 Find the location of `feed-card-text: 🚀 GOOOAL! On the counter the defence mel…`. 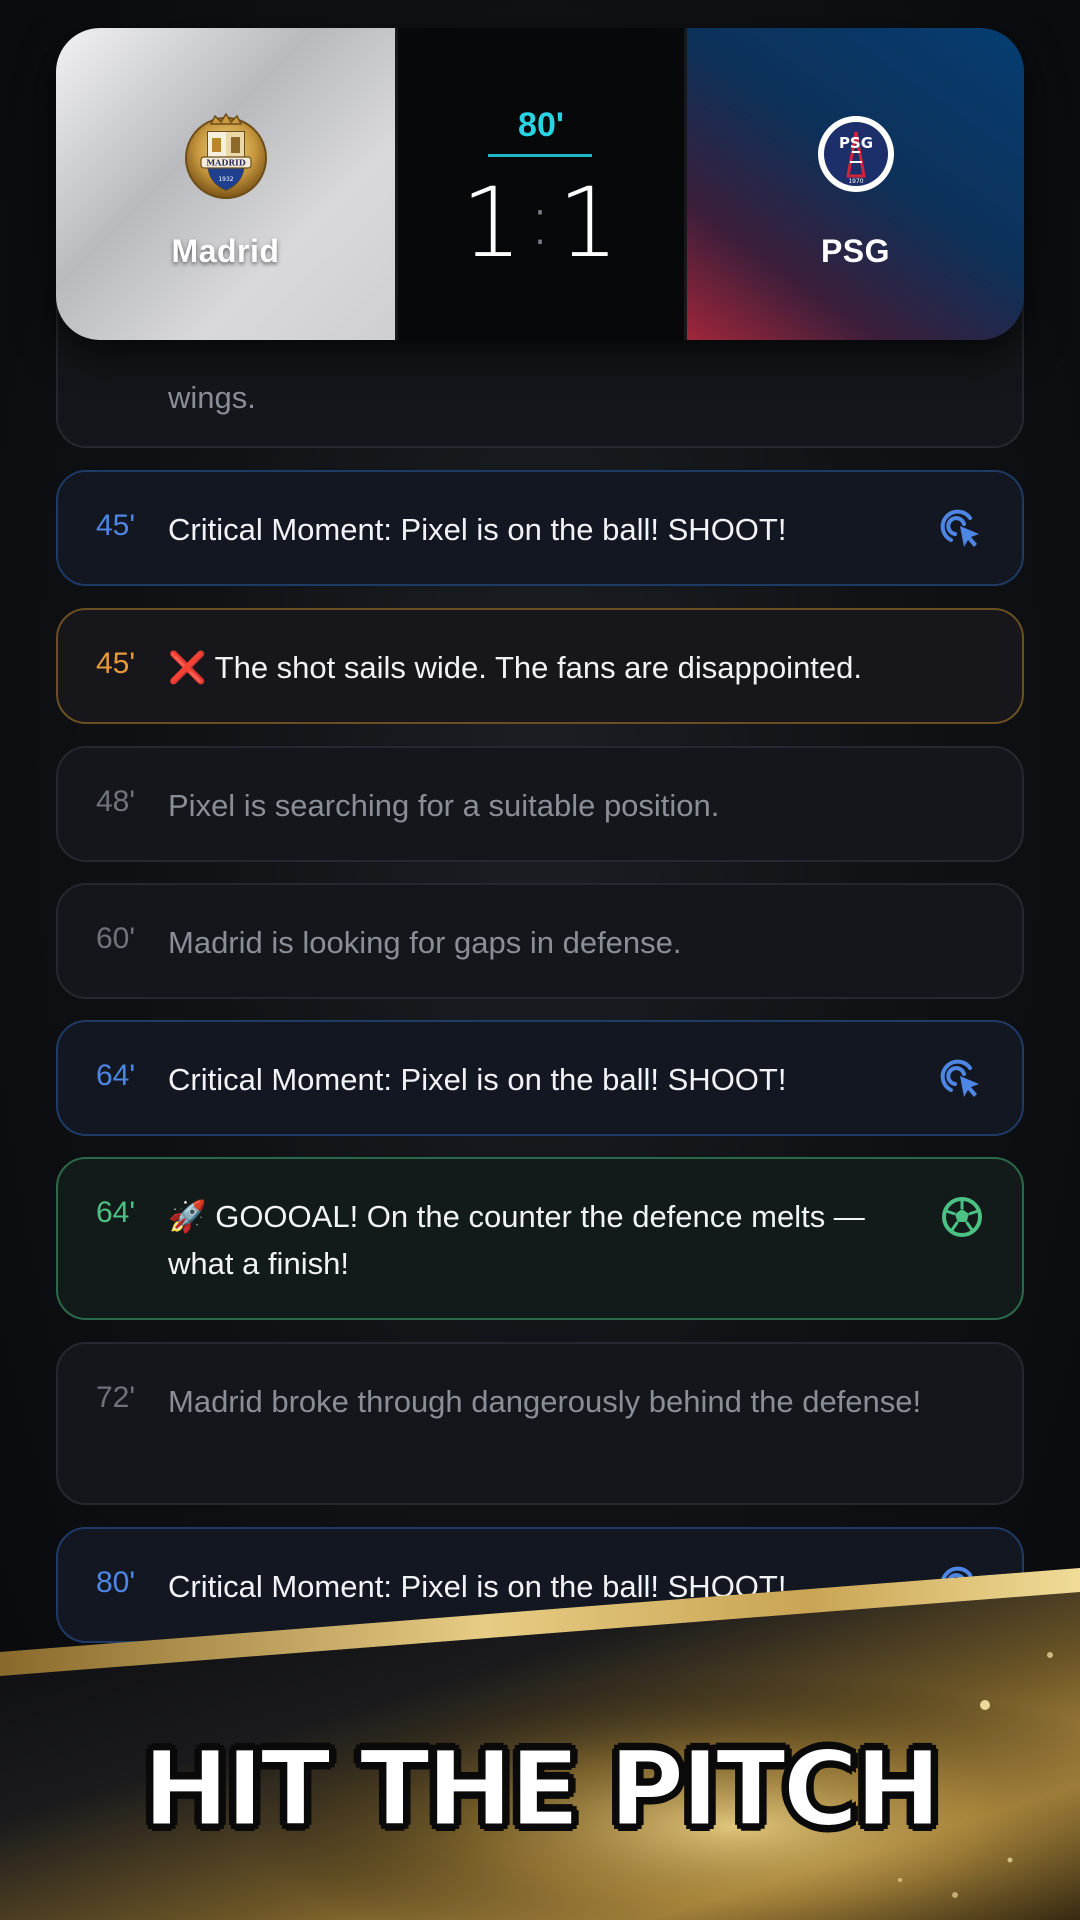

feed-card-text: 🚀 GOOOAL! On the counter the defence mel… is located at coordinates (516, 1240).